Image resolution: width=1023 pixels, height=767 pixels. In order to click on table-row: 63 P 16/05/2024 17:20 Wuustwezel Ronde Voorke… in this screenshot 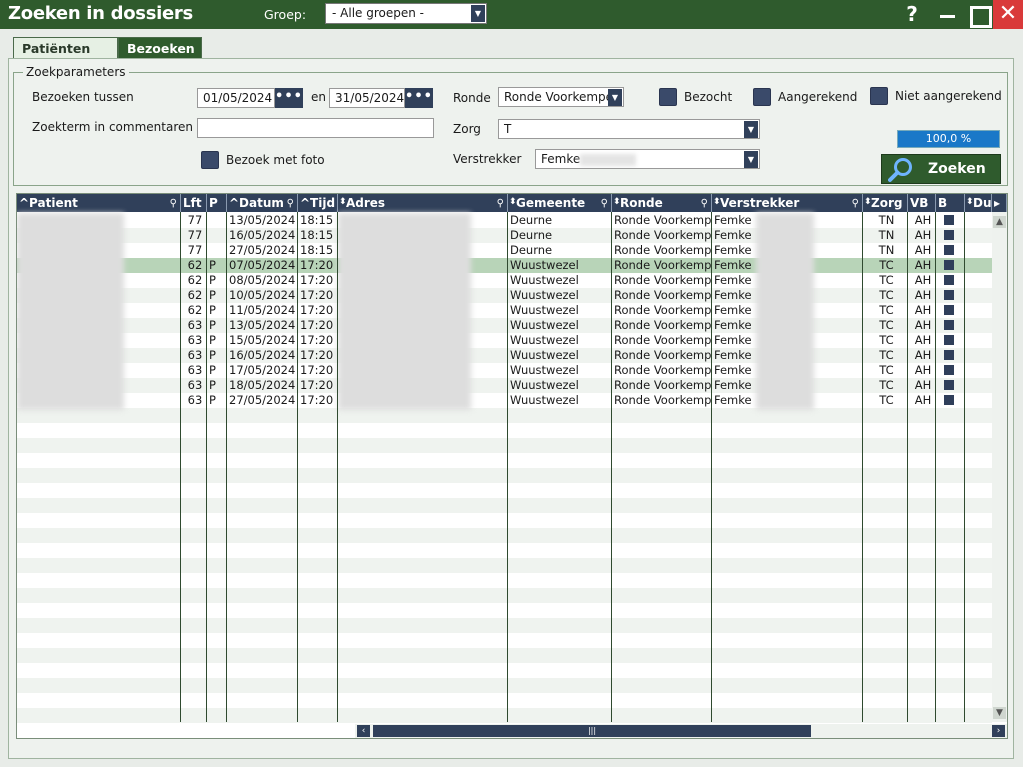, I will do `click(504, 355)`.